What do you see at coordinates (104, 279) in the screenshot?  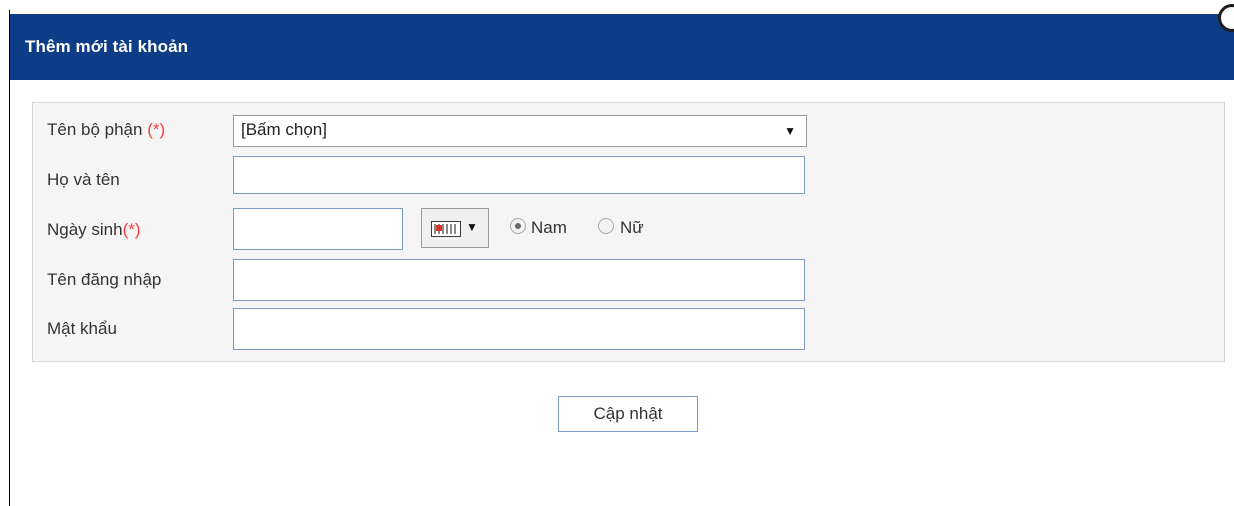 I see `username-label: Tên đăng nhập` at bounding box center [104, 279].